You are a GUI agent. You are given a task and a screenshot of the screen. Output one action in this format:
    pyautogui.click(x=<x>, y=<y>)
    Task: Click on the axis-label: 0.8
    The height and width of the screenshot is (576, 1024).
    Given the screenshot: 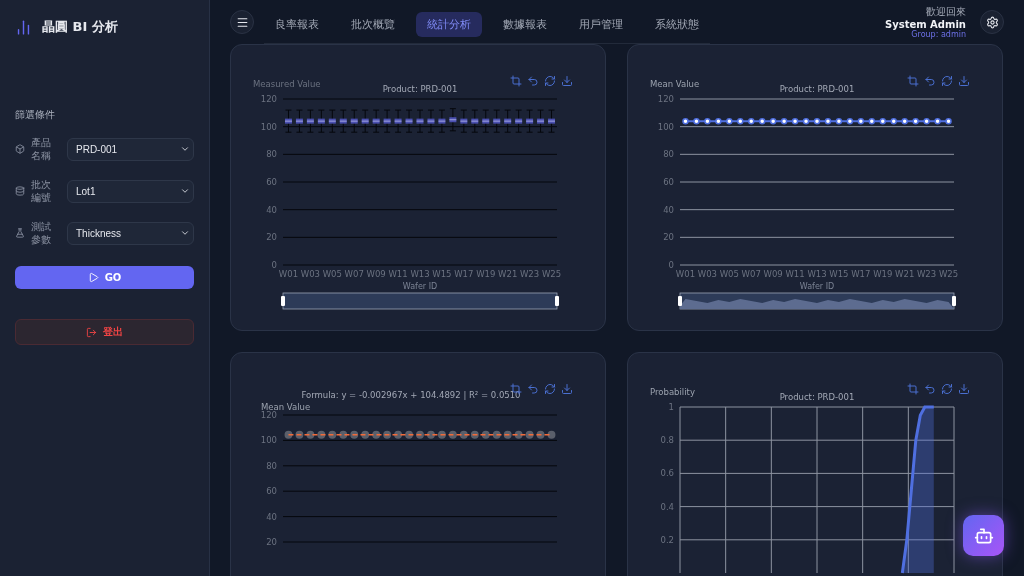 What is the action you would take?
    pyautogui.click(x=667, y=440)
    